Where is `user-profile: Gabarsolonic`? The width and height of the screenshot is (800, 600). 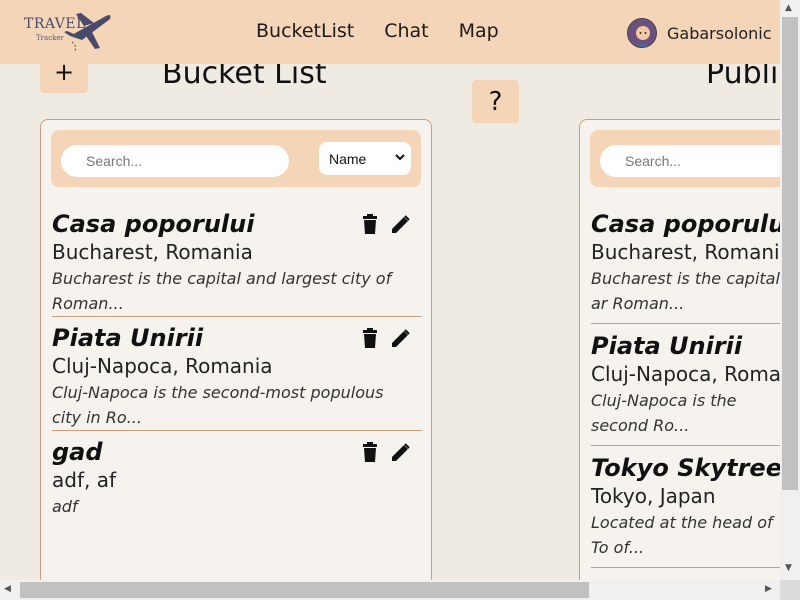
user-profile: Gabarsolonic is located at coordinates (699, 33).